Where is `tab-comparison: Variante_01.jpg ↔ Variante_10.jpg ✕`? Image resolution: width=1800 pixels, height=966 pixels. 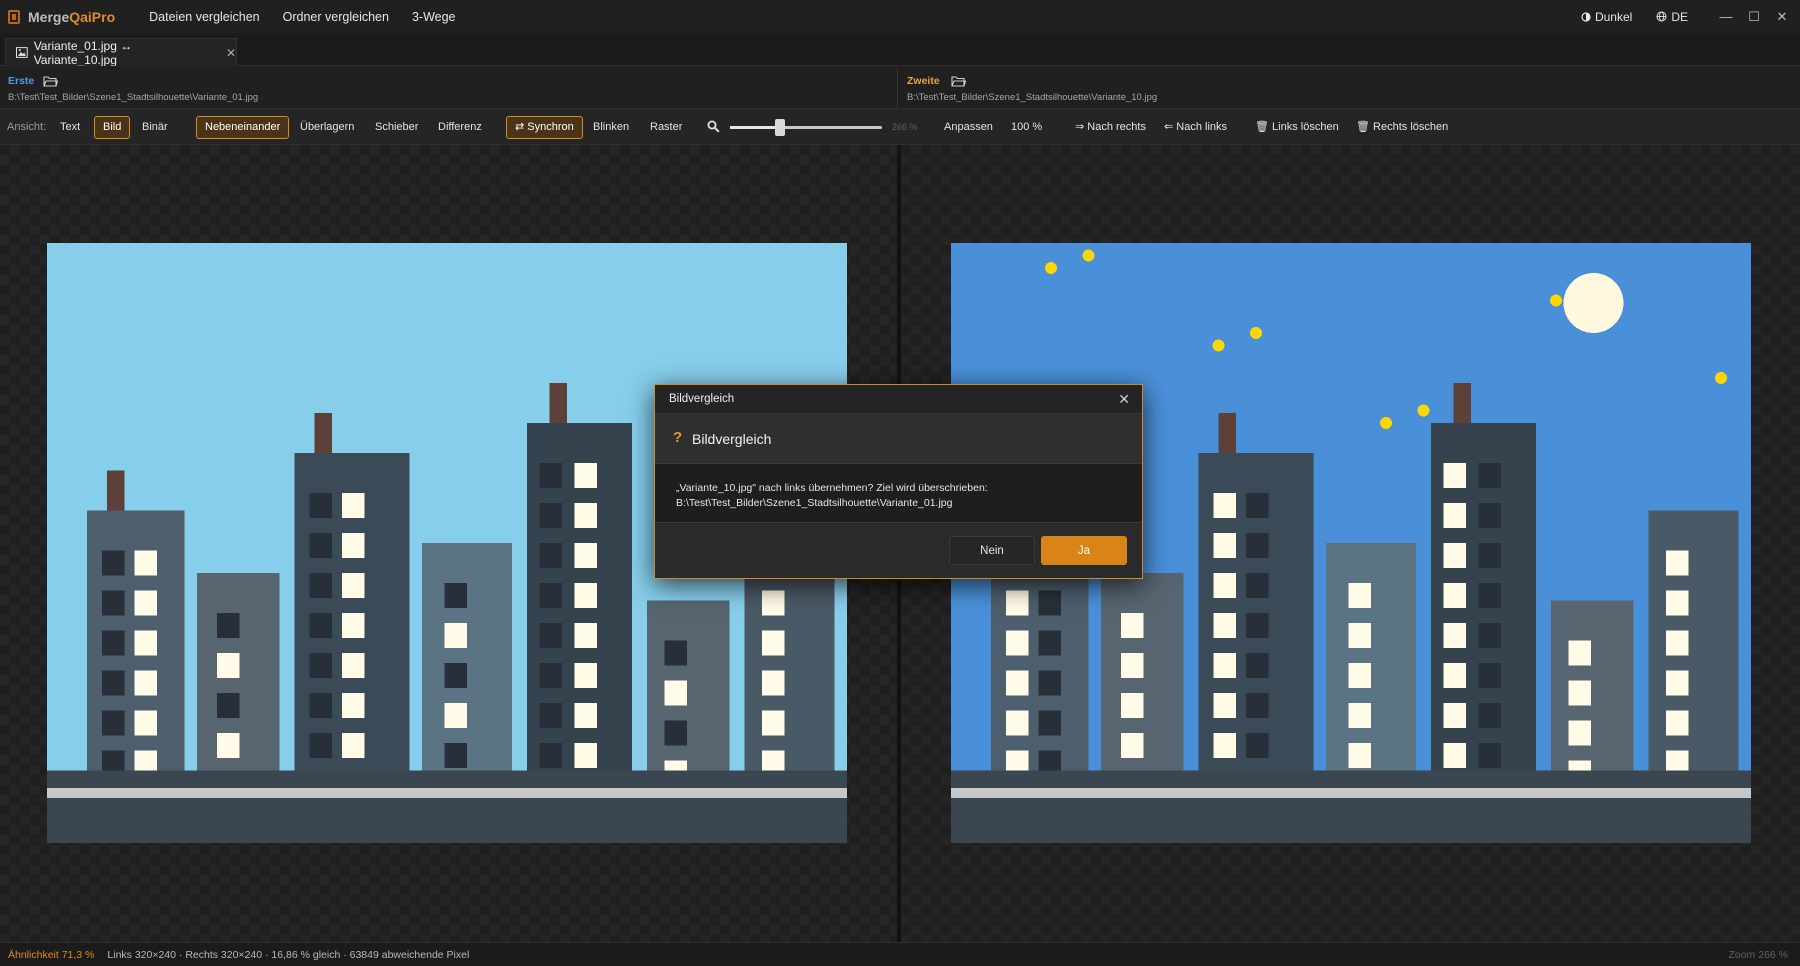
tab-comparison: Variante_01.jpg ↔ Variante_10.jpg ✕ is located at coordinates (121, 52).